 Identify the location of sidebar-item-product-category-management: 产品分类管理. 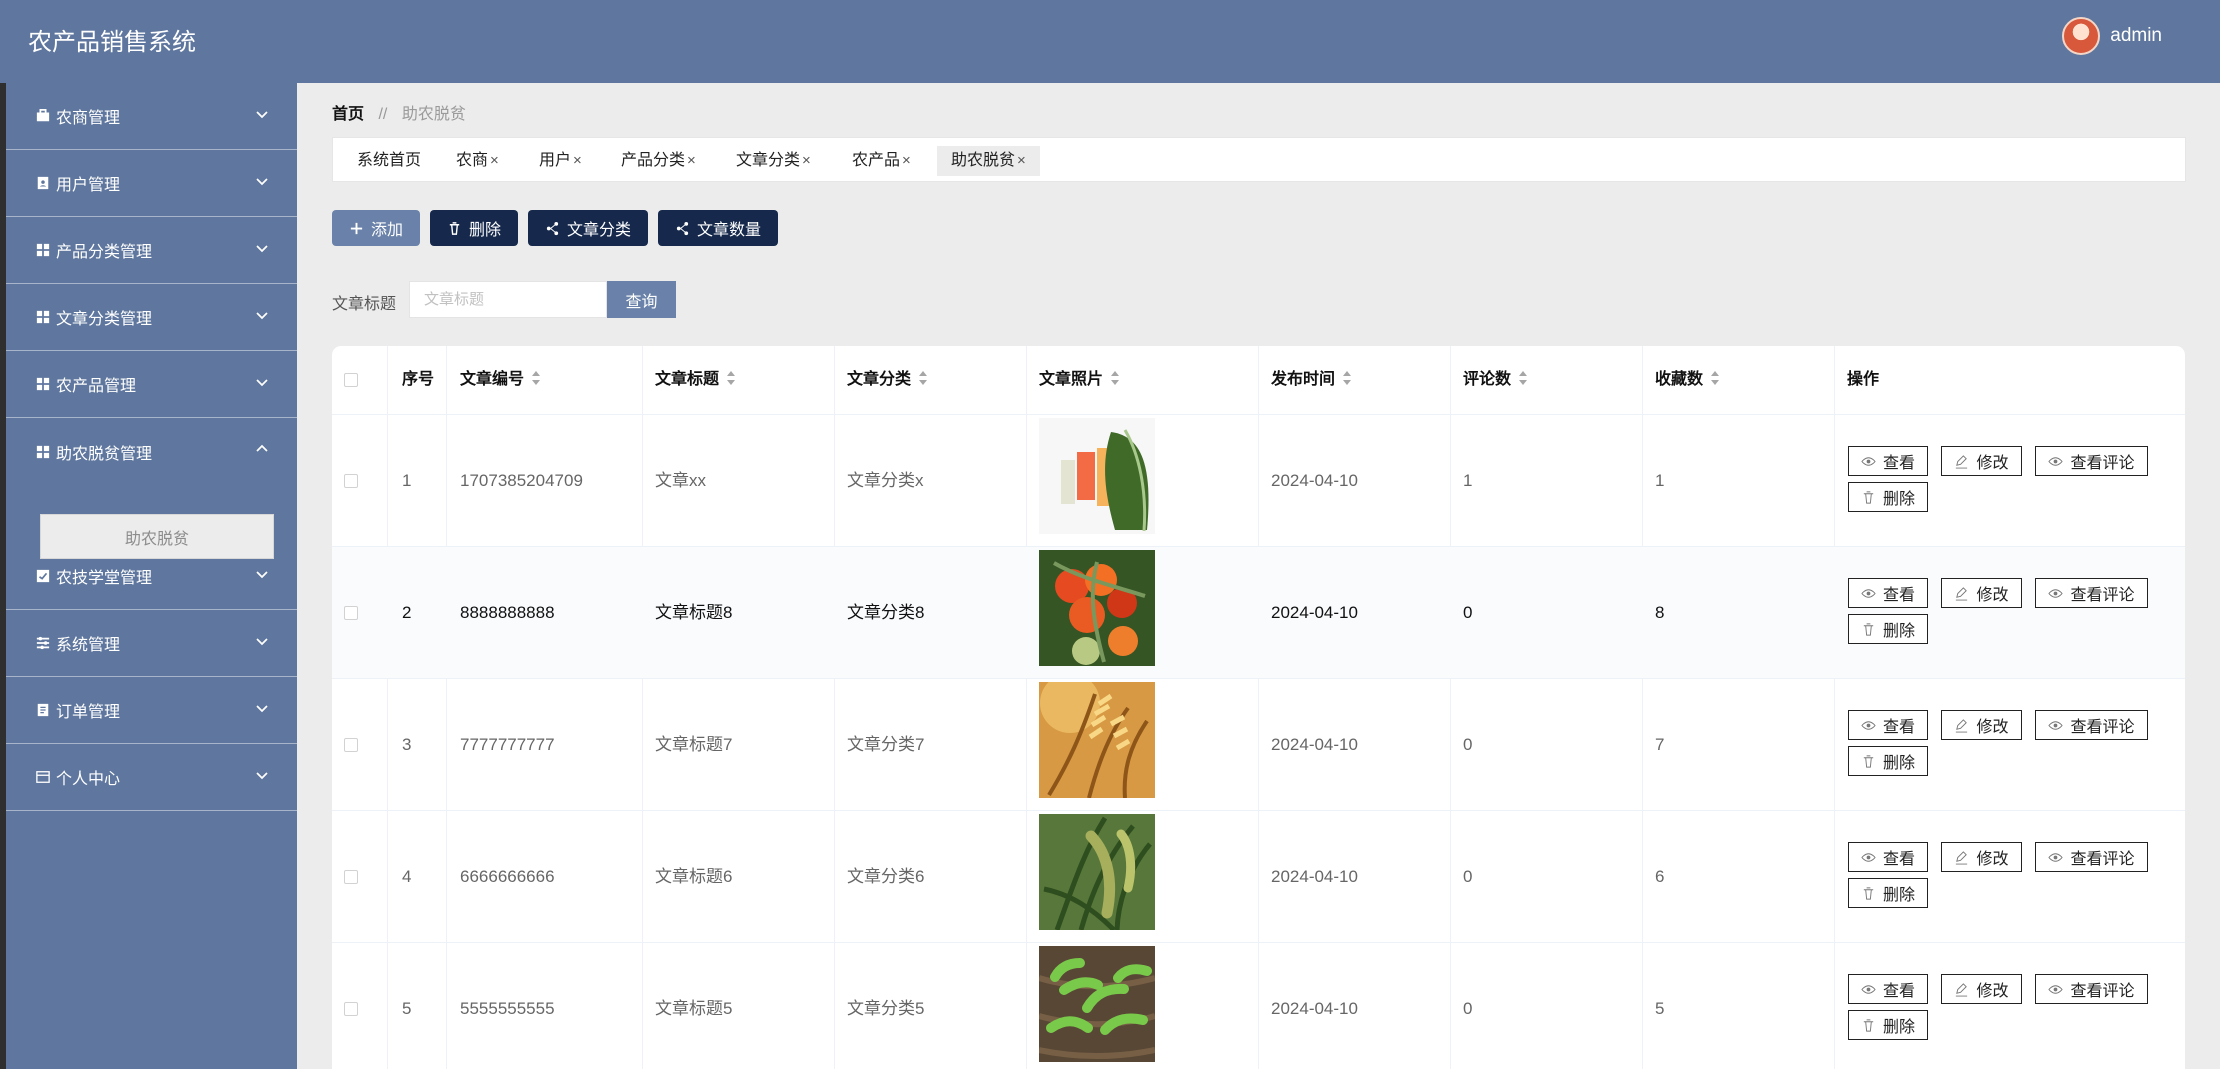
(151, 250).